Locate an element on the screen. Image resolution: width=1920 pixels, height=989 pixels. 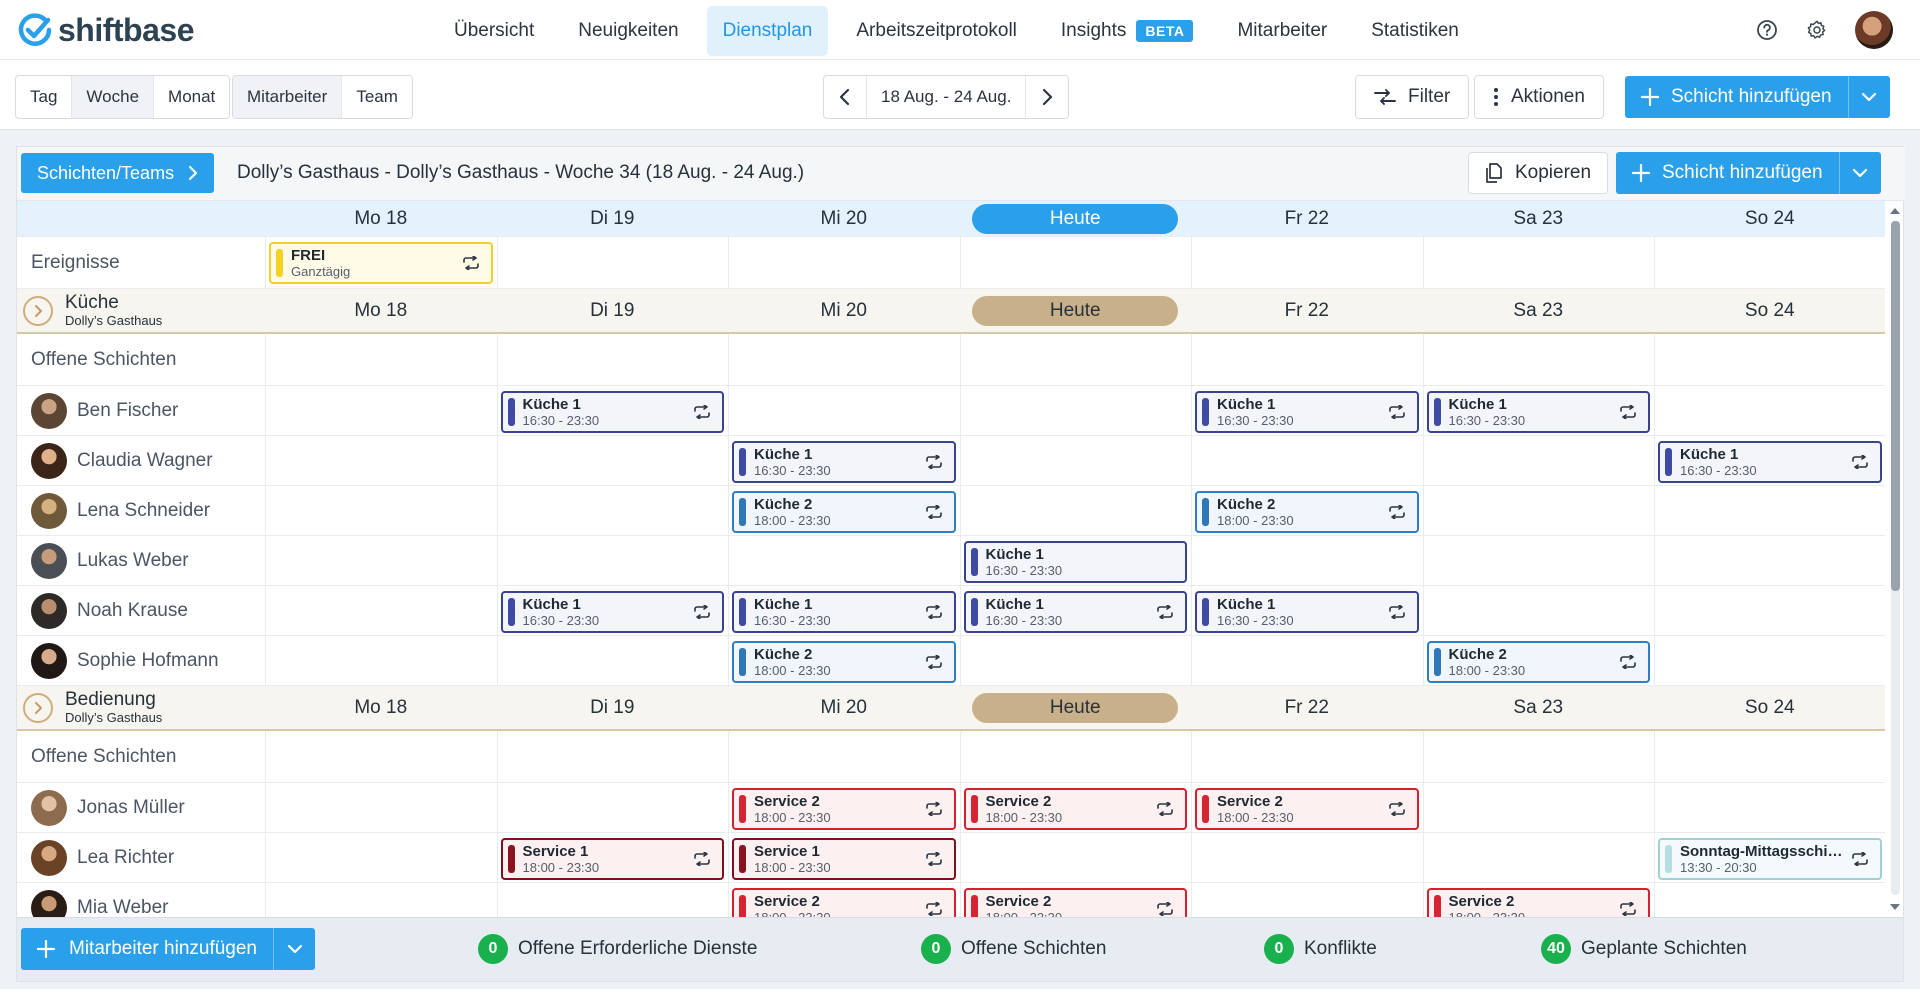
next-week-button is located at coordinates (1047, 97).